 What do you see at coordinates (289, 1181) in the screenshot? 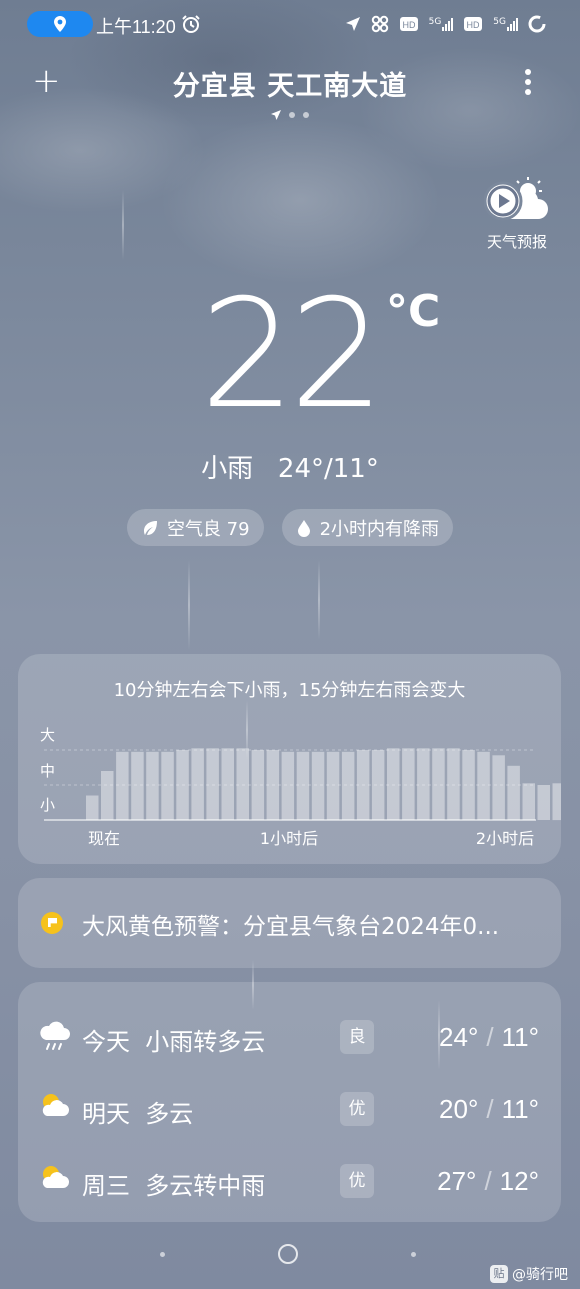
I see `daily-row-wednesday: 周三 多云转中雨 优 27°/12°` at bounding box center [289, 1181].